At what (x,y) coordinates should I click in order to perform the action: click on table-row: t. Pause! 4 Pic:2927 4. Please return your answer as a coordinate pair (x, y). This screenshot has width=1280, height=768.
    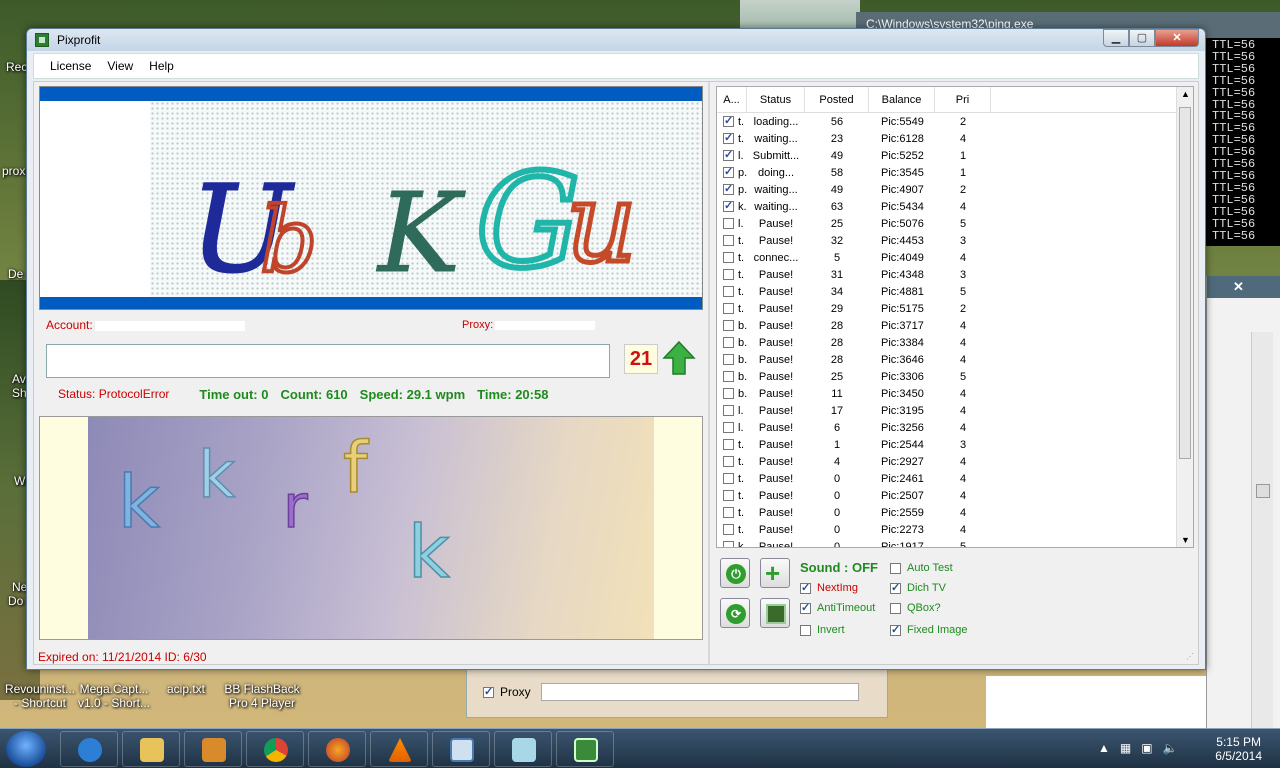
    Looking at the image, I should click on (955, 461).